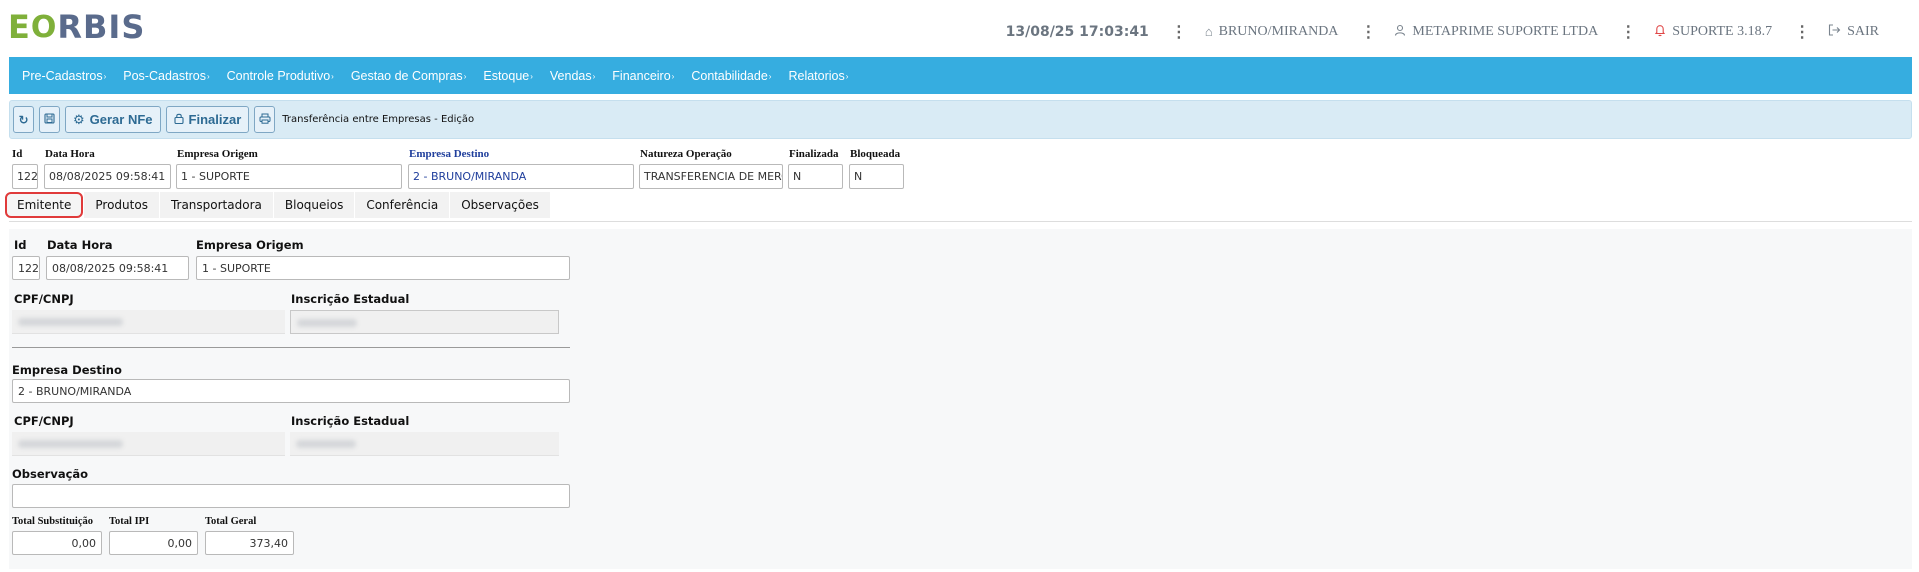 The width and height of the screenshot is (1919, 572). What do you see at coordinates (215, 119) in the screenshot?
I see `finalizar-label: Finalizar` at bounding box center [215, 119].